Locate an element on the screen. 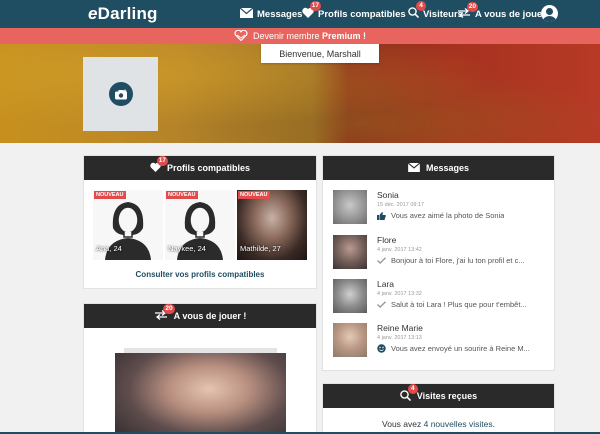 Image resolution: width=600 pixels, height=434 pixels. premium-banner: Devenir membre Premium ! is located at coordinates (300, 36).